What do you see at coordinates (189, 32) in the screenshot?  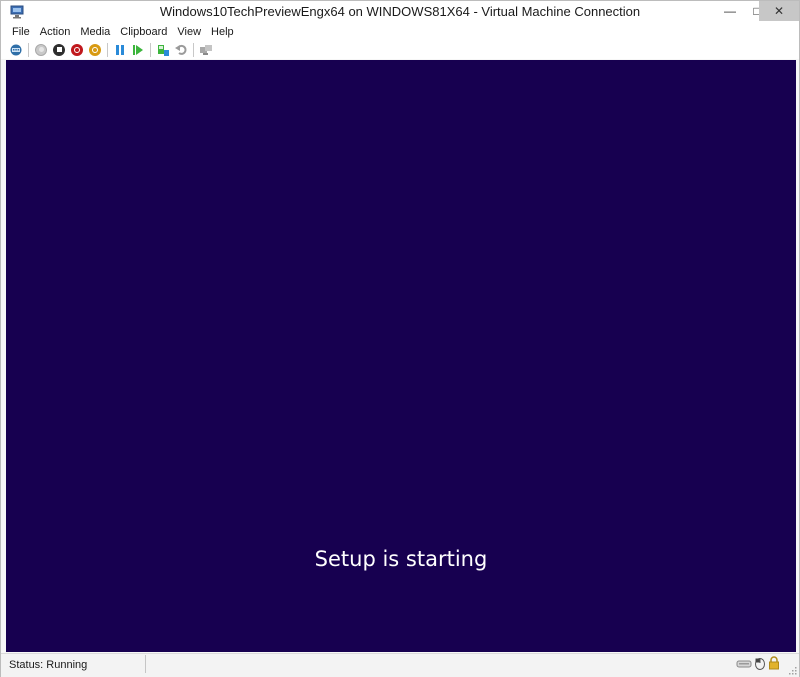 I see `menu-view: View` at bounding box center [189, 32].